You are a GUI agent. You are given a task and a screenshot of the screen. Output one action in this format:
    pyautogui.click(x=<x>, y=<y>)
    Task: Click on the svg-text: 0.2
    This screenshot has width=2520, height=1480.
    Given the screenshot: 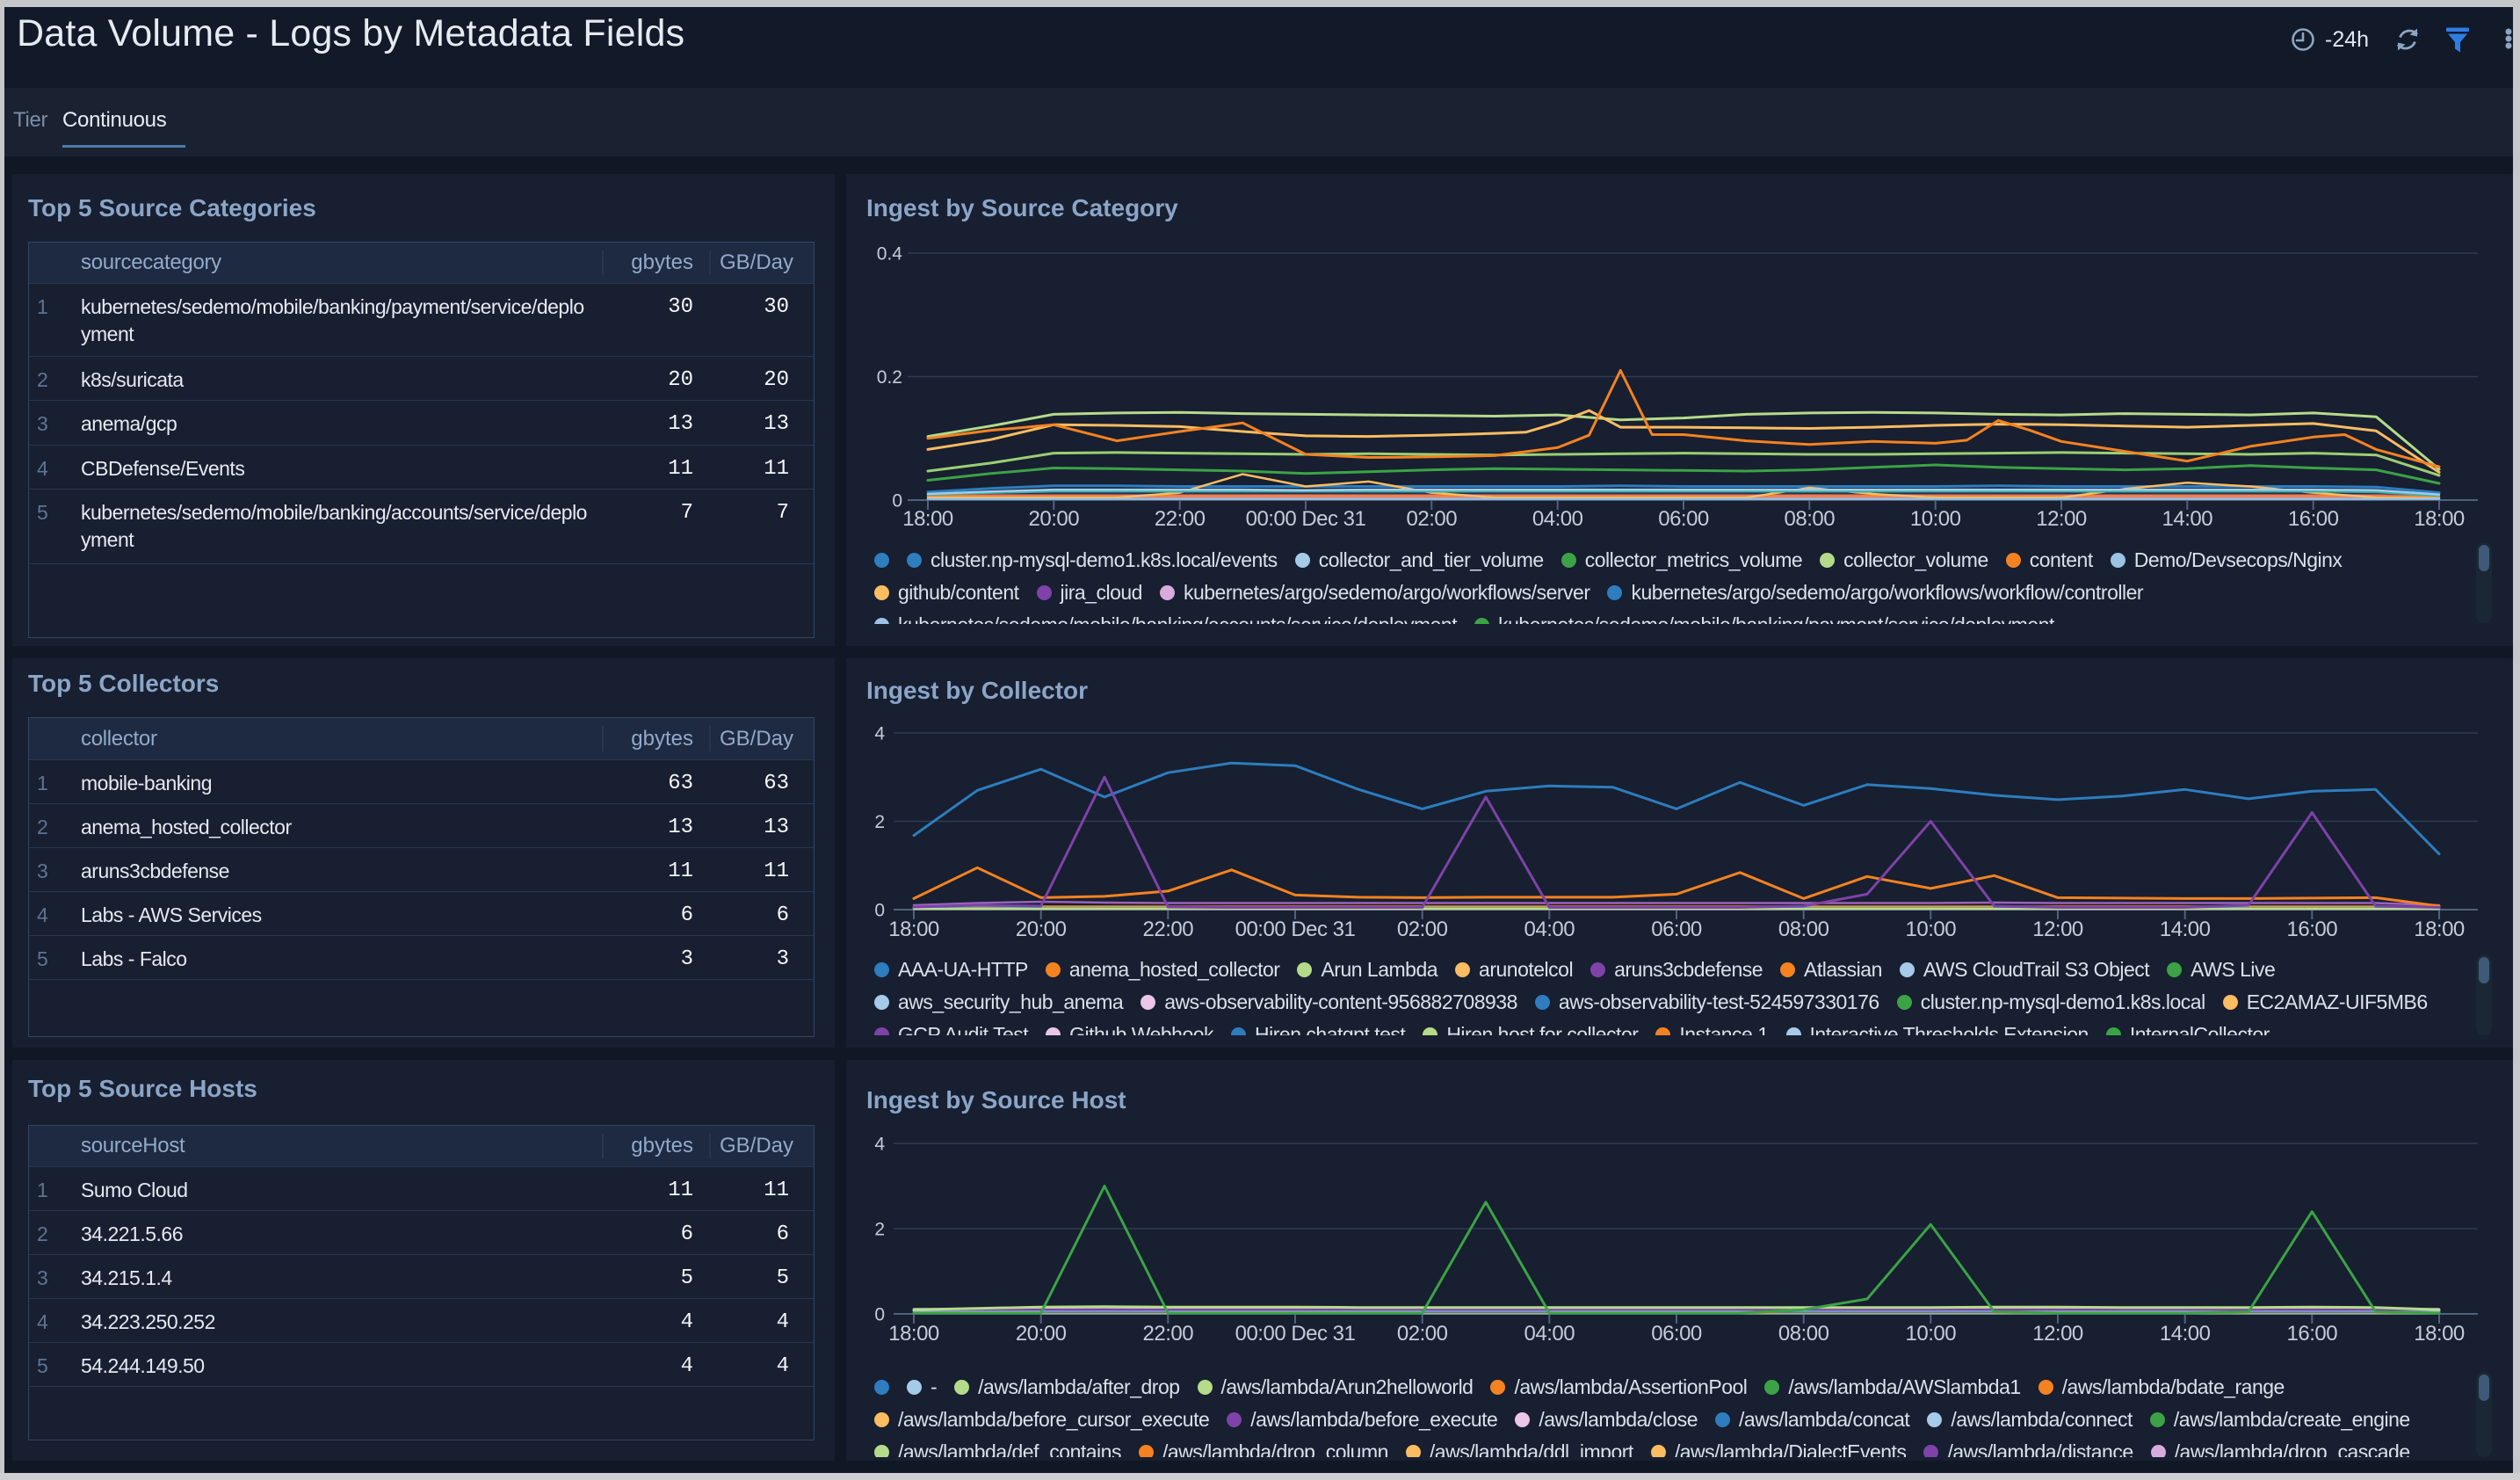 What is the action you would take?
    pyautogui.click(x=889, y=377)
    